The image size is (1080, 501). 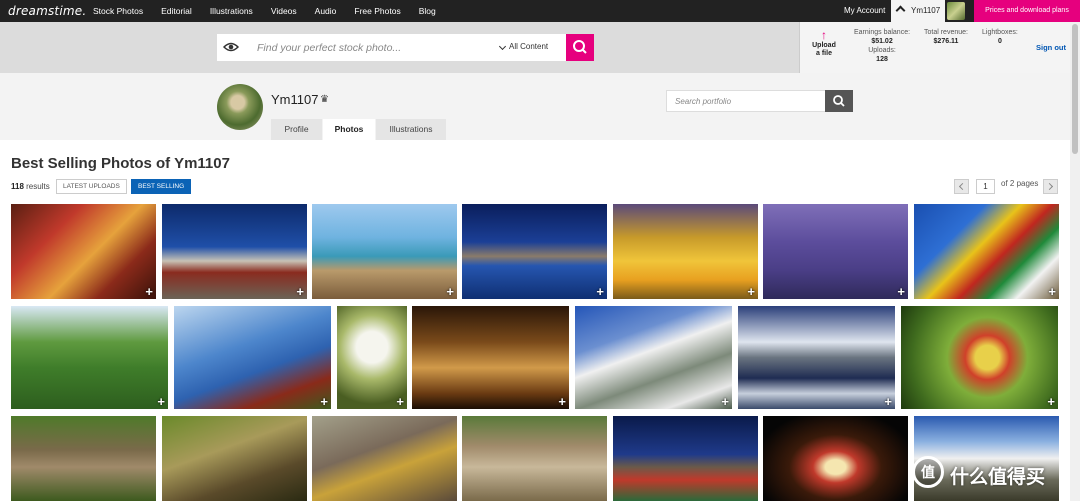 I want to click on next-page-button, so click(x=1050, y=186).